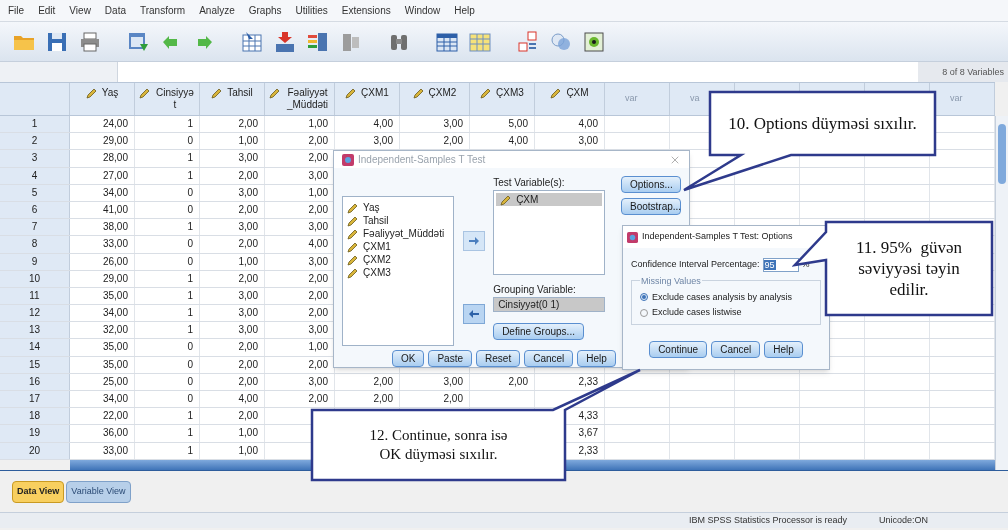 The width and height of the screenshot is (1008, 530). Describe the element at coordinates (671, 282) in the screenshot. I see `group-label: Missing Values` at that location.